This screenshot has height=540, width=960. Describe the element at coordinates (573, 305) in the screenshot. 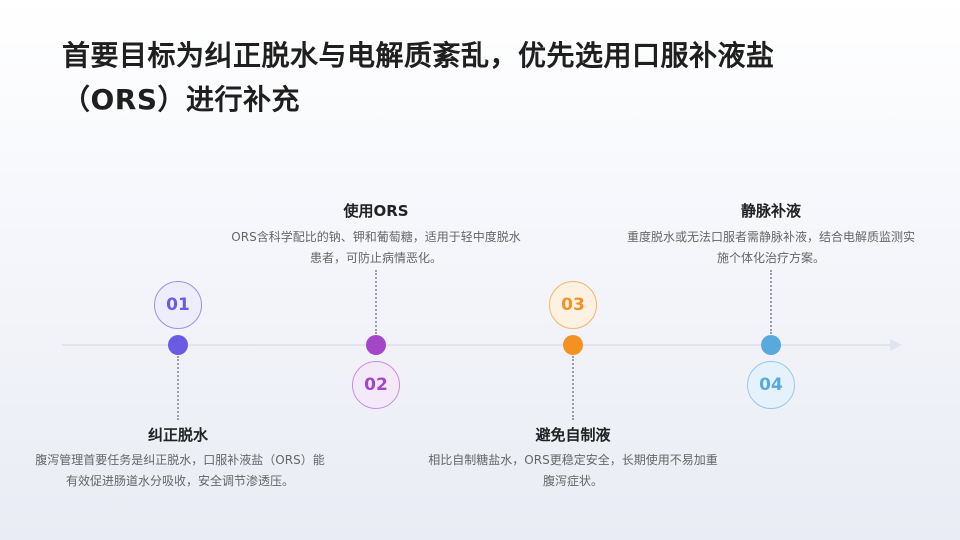

I see `step-3-badge: 03` at that location.